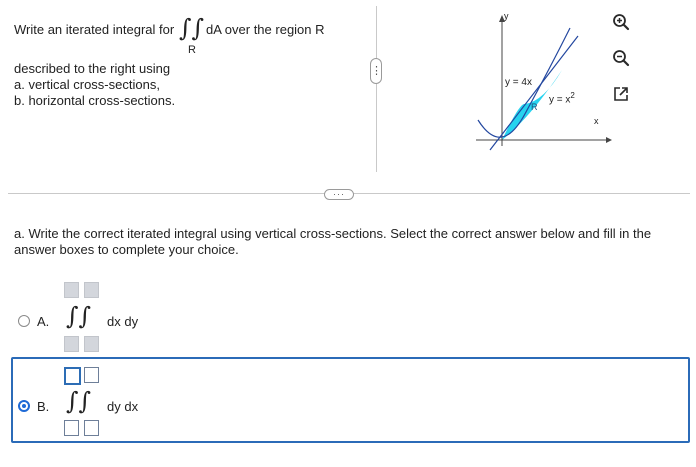  I want to click on popout-button, so click(621, 94).